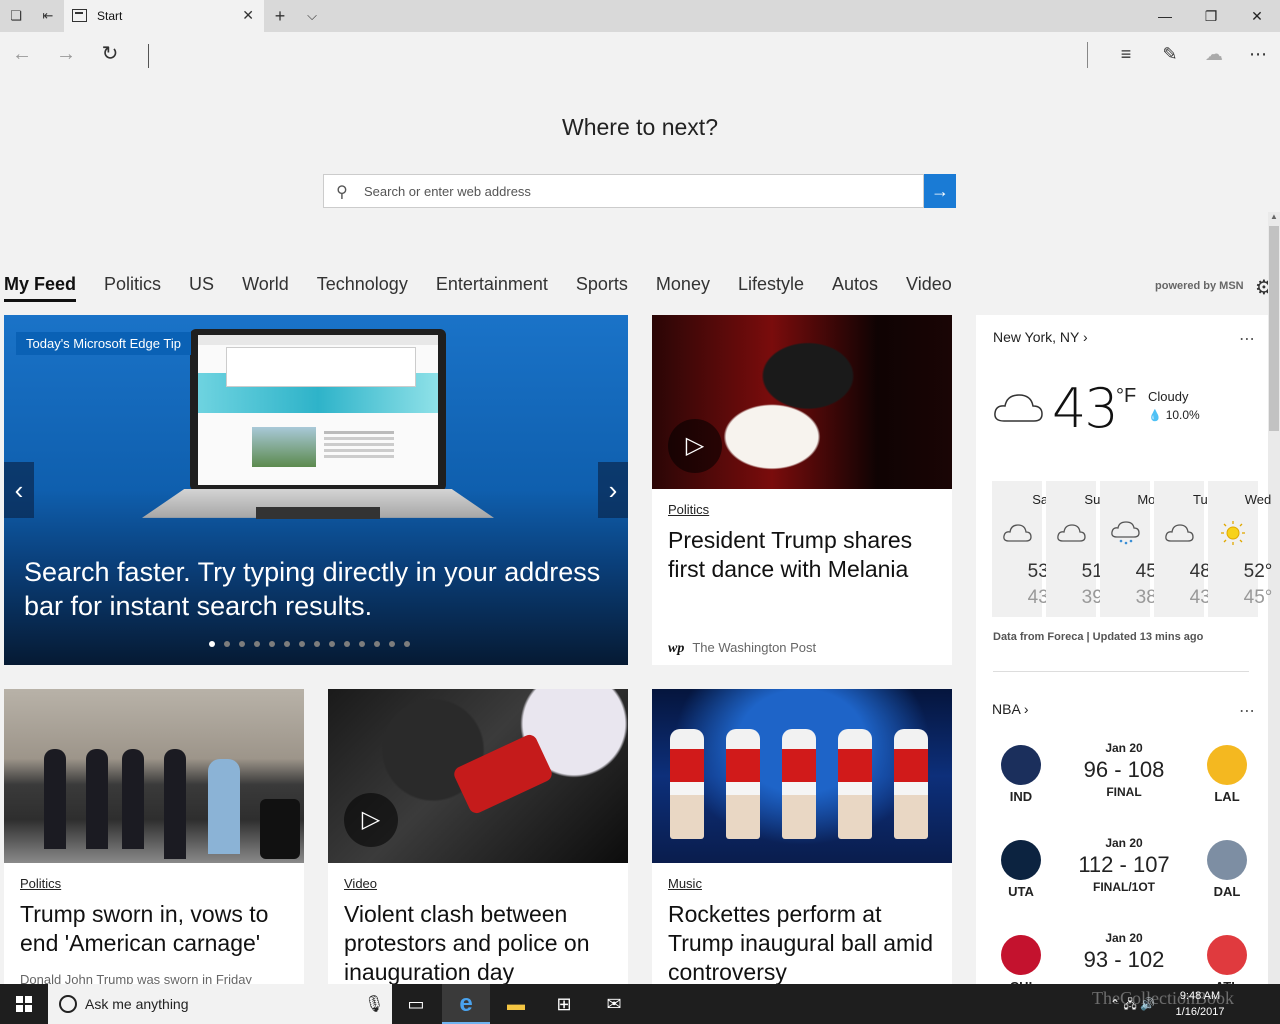  What do you see at coordinates (220, 1004) in the screenshot?
I see `cortana-search: Ask me anything 🎙` at bounding box center [220, 1004].